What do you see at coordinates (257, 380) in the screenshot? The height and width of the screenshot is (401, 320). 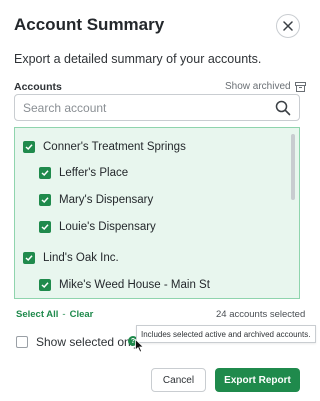 I see `export-report-button: Export Report` at bounding box center [257, 380].